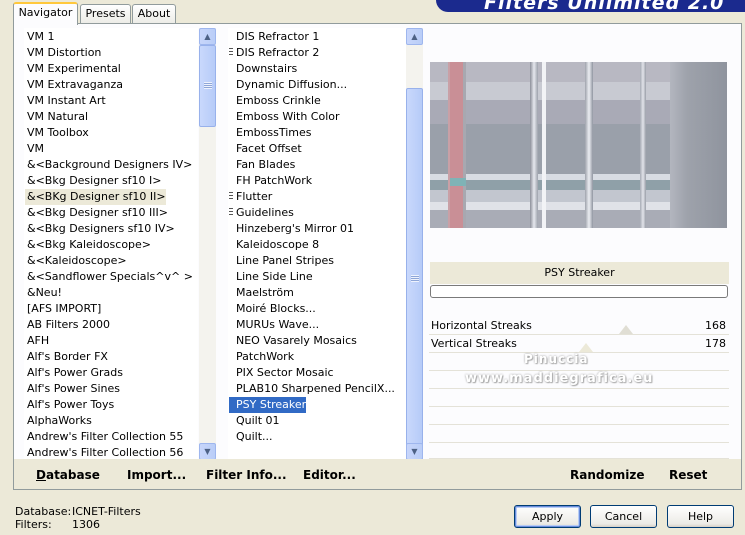 The height and width of the screenshot is (535, 745). I want to click on category-item-label: &<Bkg Designer sf10 I>, so click(94, 180).